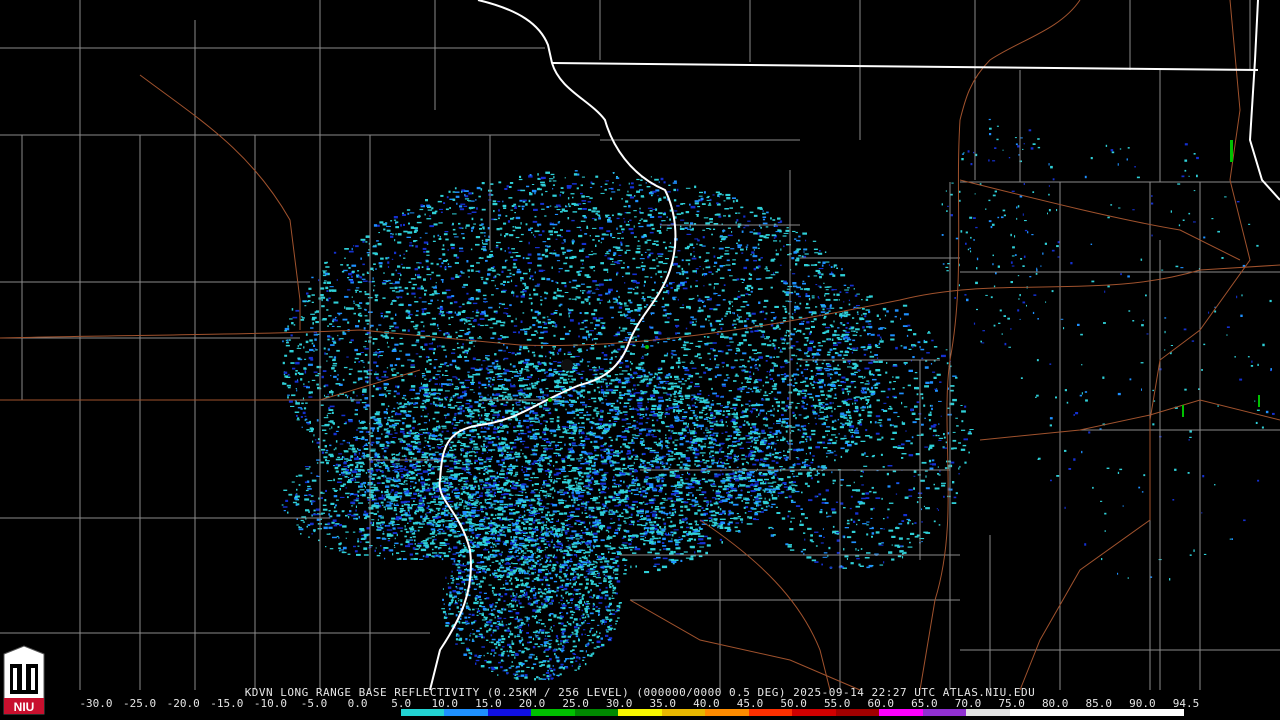 The image size is (1280, 720). I want to click on niu-logo: NIU, so click(24, 680).